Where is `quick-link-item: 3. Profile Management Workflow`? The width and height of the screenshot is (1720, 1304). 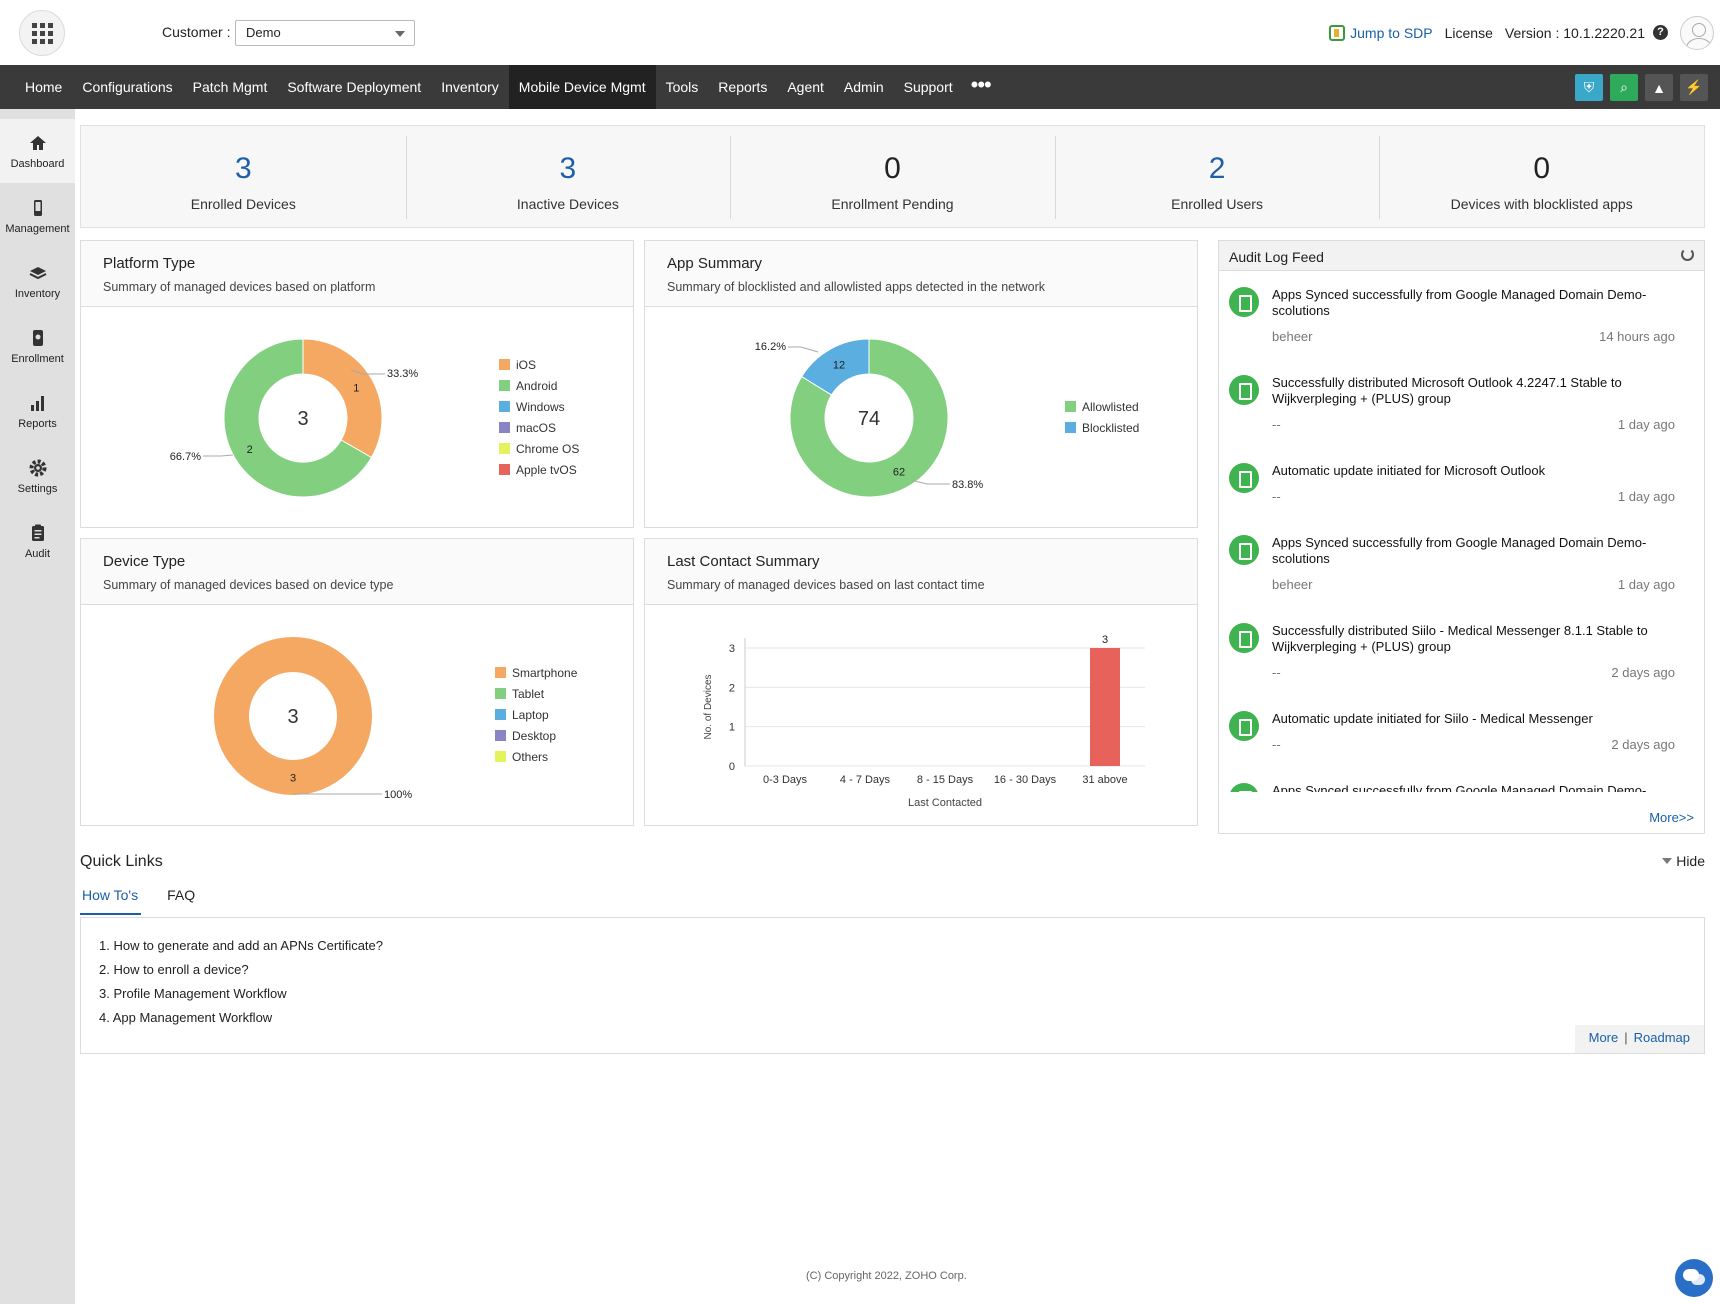
quick-link-item: 3. Profile Management Workflow is located at coordinates (241, 998).